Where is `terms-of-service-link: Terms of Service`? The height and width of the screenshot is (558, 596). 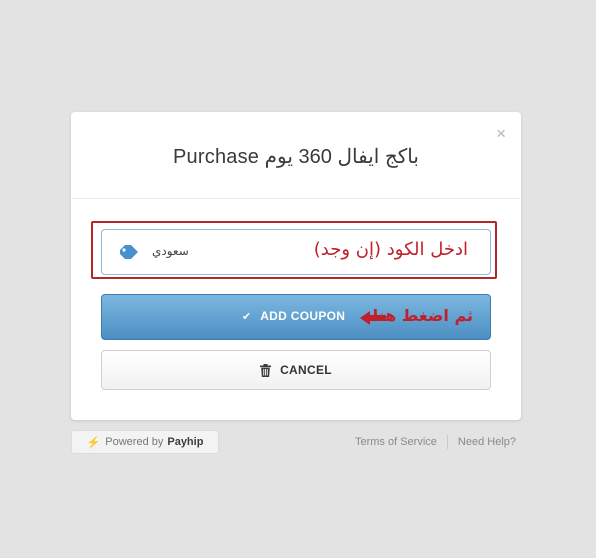 terms-of-service-link: Terms of Service is located at coordinates (396, 442).